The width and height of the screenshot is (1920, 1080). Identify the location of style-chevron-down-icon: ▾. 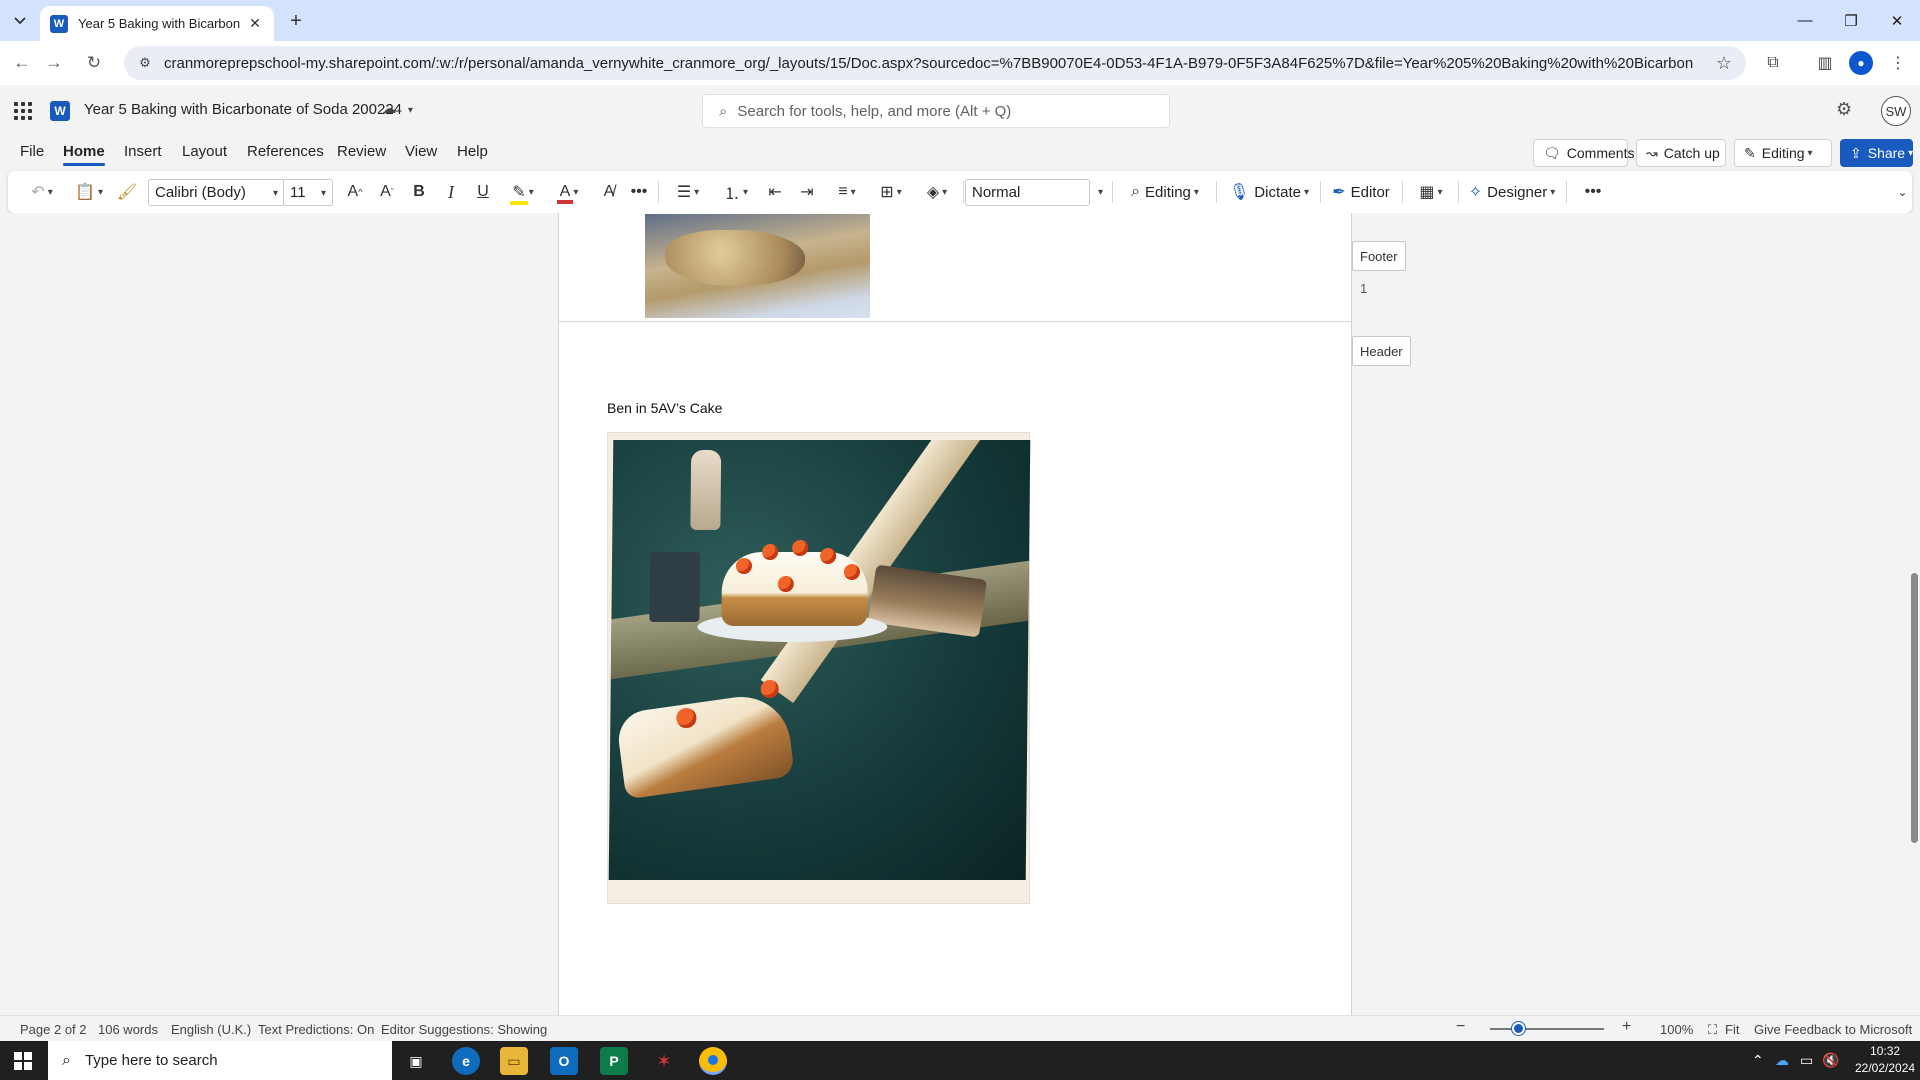
(1099, 192).